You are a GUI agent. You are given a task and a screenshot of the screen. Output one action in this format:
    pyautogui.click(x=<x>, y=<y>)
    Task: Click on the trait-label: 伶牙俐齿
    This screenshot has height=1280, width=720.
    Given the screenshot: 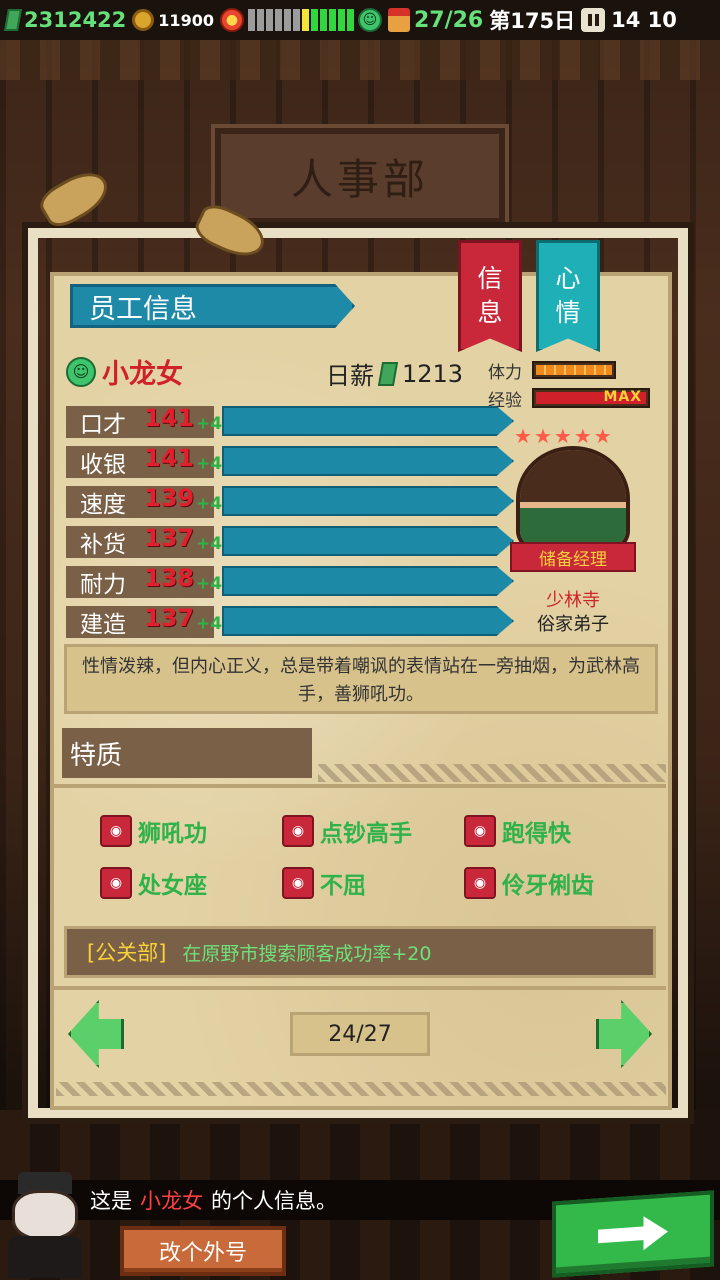 What is the action you would take?
    pyautogui.click(x=548, y=886)
    